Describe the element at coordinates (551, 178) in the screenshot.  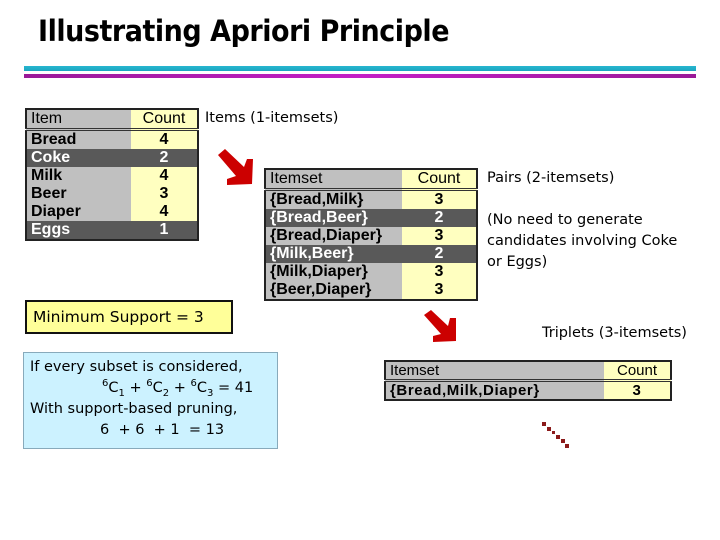
I see `pairs-label: Pairs (2-itemsets)` at that location.